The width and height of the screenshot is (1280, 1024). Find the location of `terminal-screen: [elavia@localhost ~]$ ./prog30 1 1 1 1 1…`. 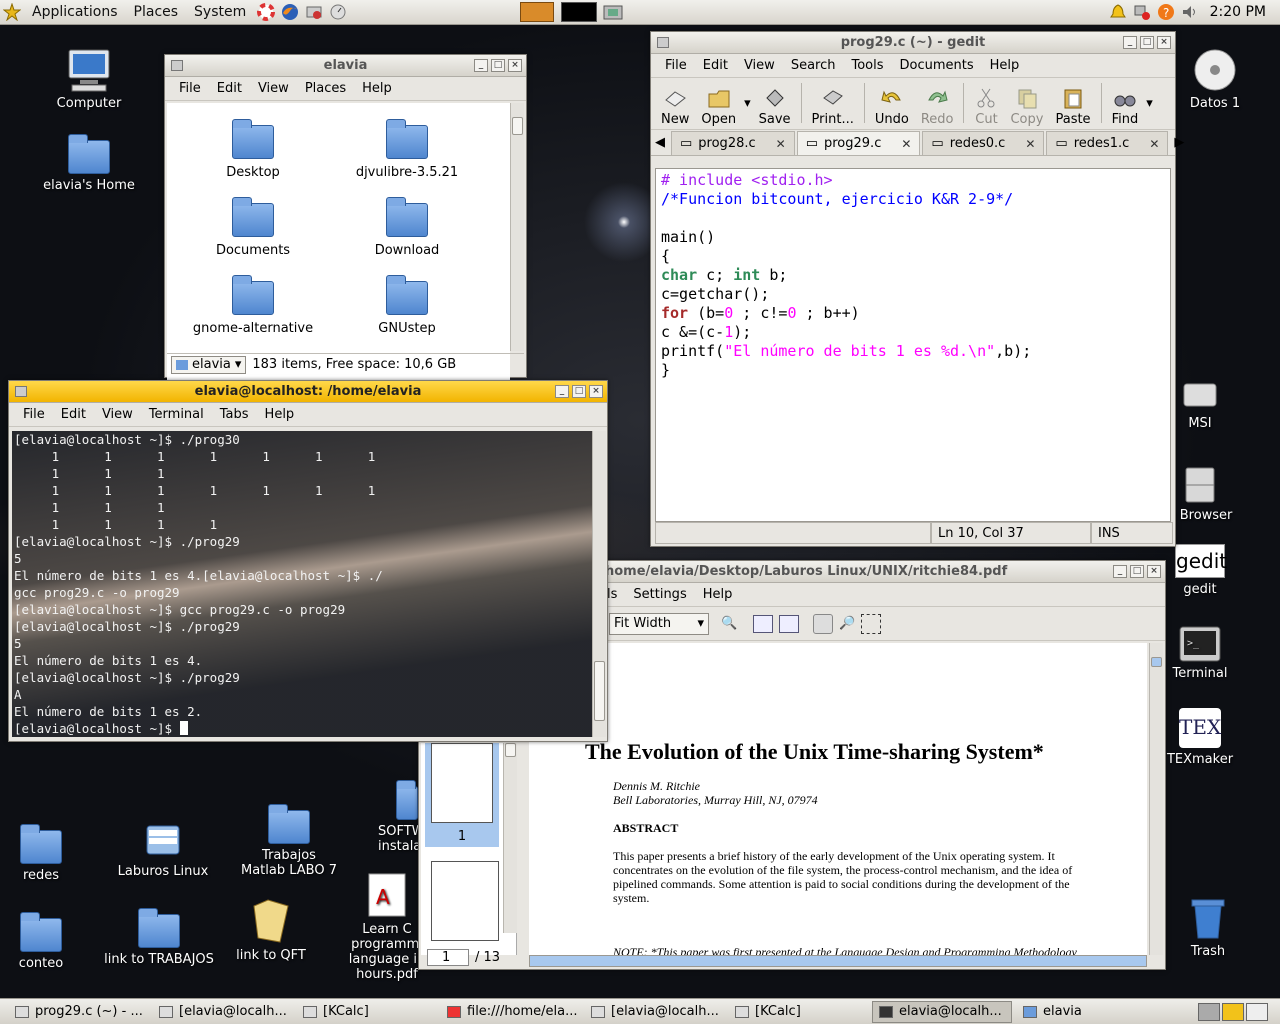

terminal-screen: [elavia@localhost ~]$ ./prog30 1 1 1 1 1… is located at coordinates (302, 584).